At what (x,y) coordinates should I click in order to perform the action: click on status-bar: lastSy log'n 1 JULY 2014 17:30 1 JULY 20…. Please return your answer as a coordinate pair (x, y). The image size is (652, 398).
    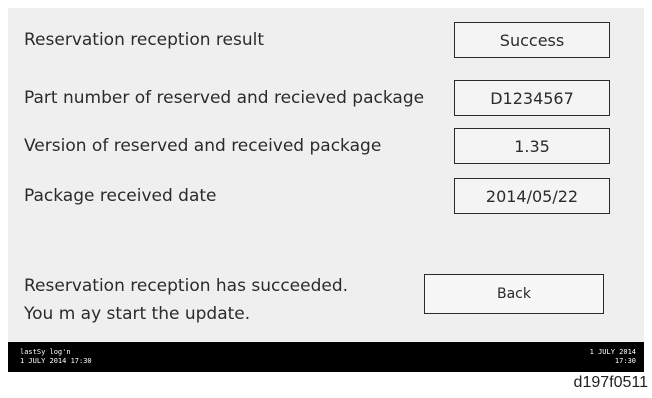
    Looking at the image, I should click on (326, 357).